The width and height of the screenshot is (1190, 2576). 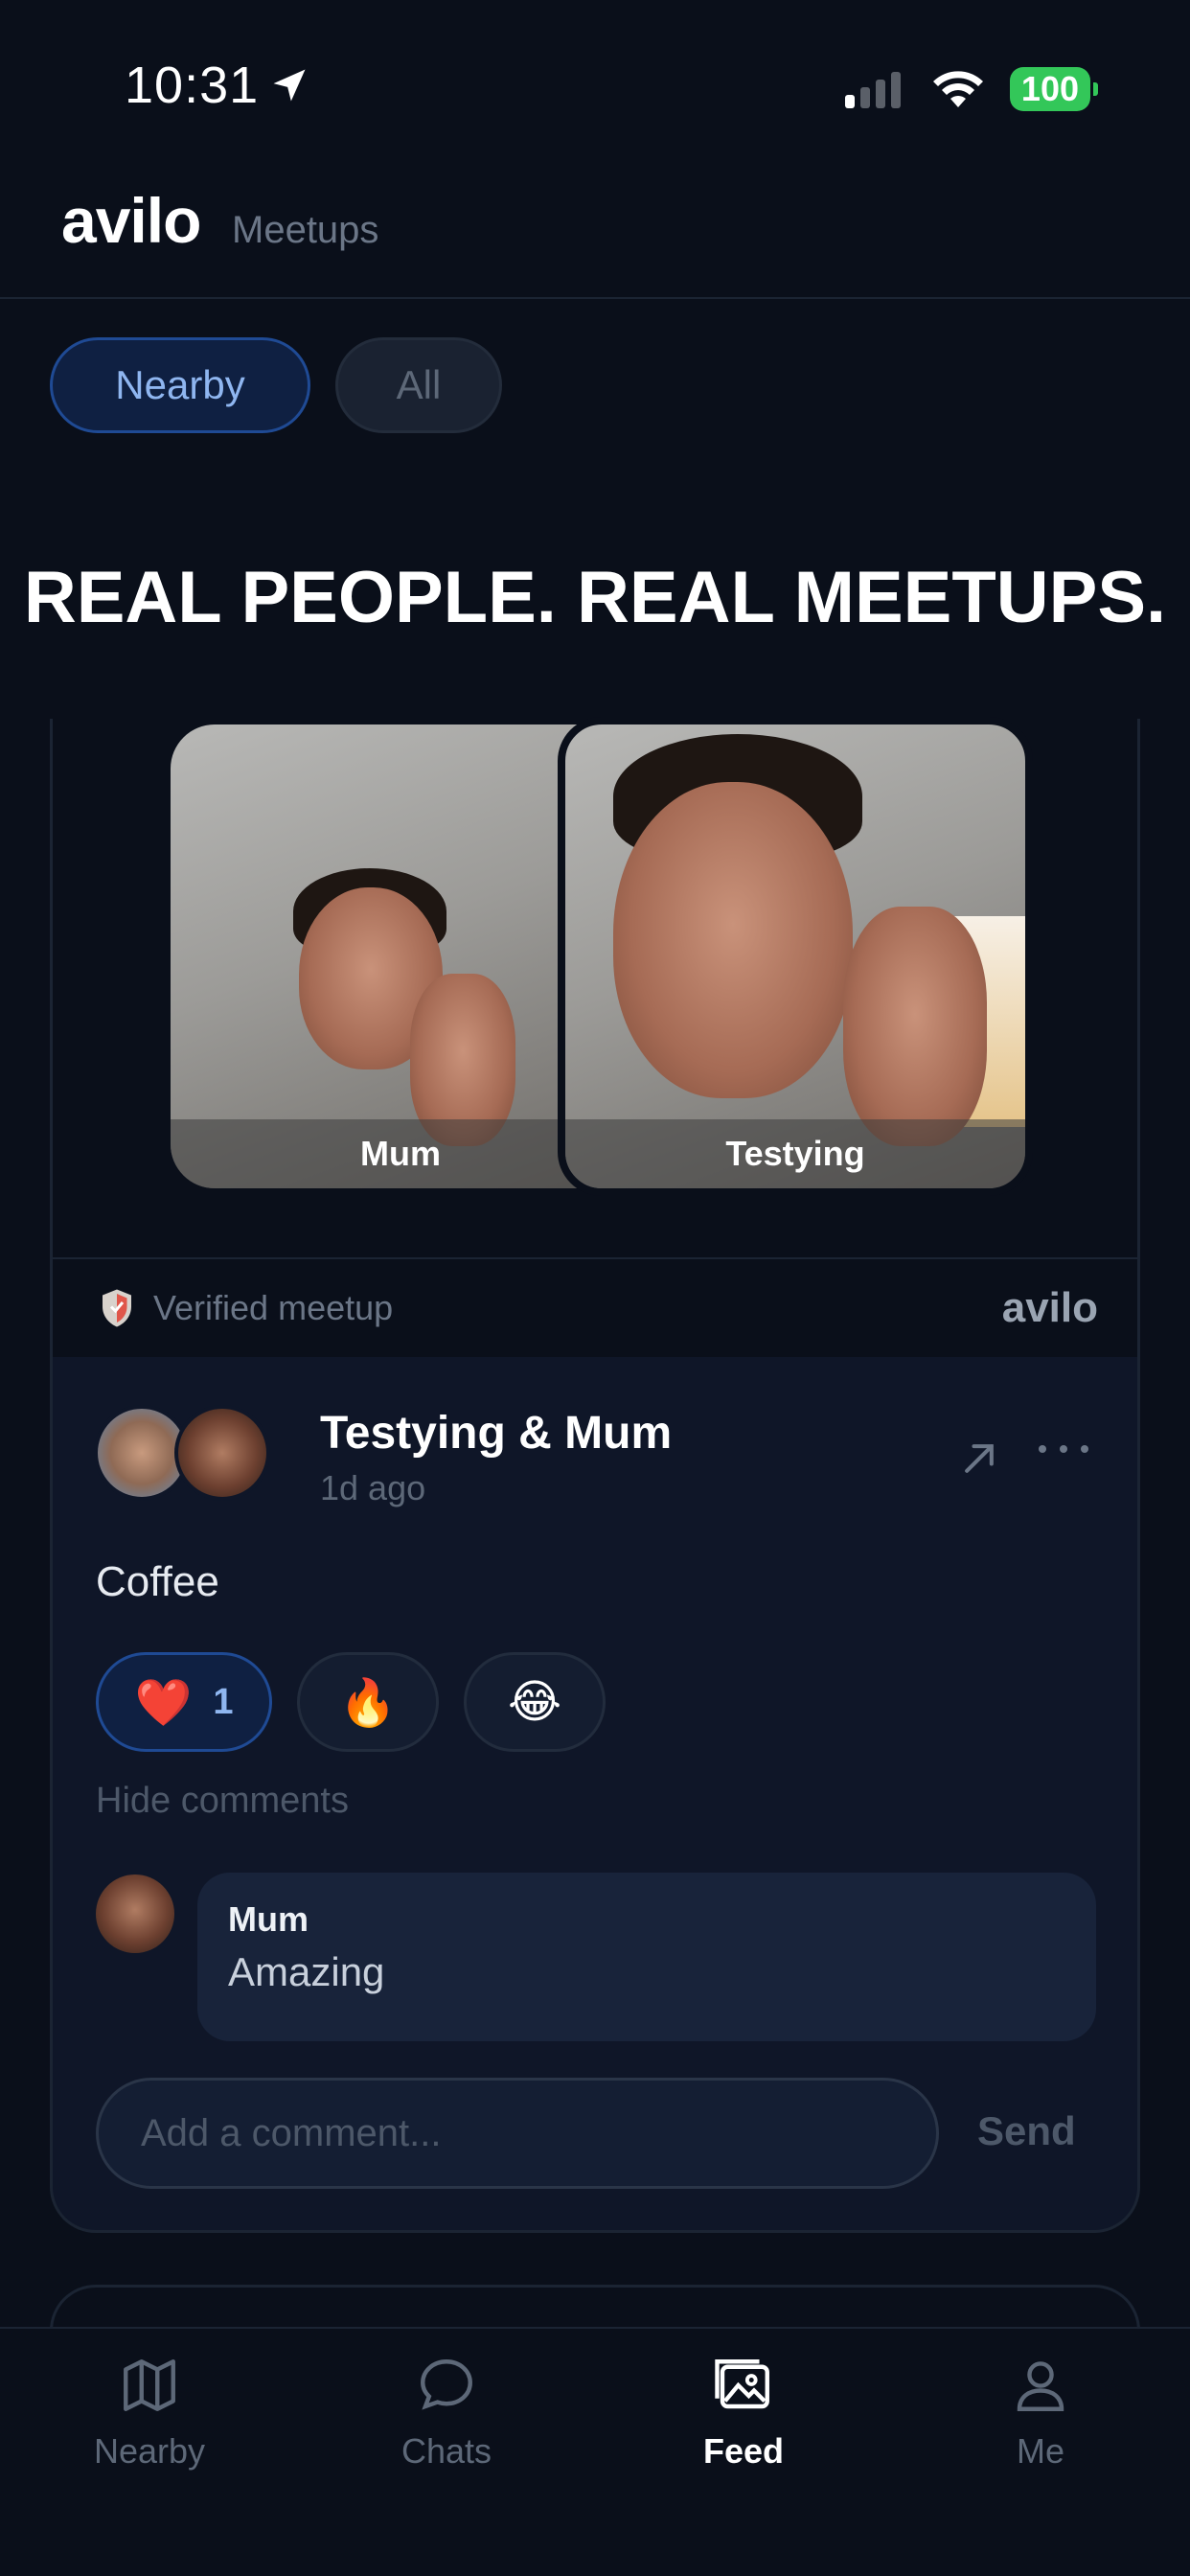 I want to click on more-options-icon, so click(x=1064, y=1449).